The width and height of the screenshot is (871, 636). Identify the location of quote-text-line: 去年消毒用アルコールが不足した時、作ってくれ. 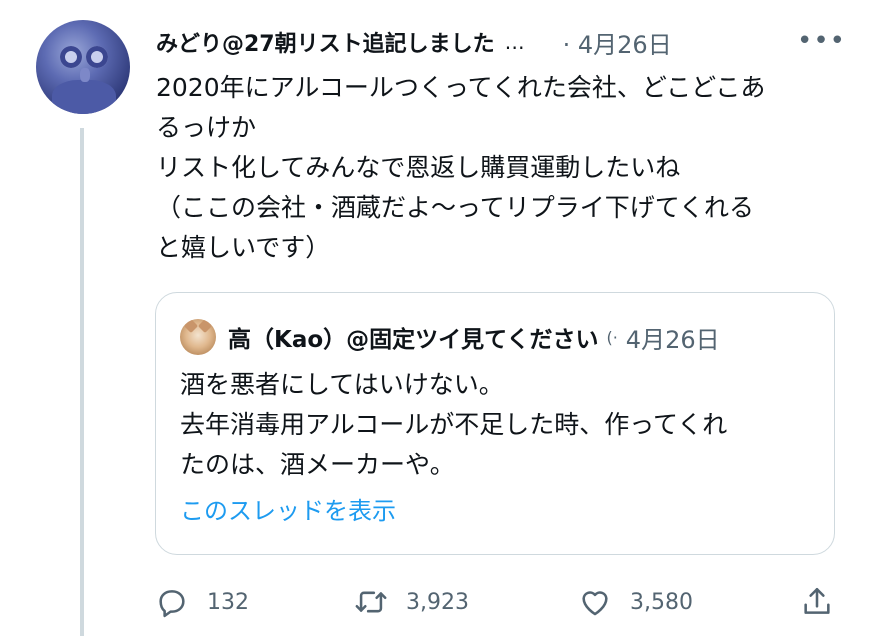
(454, 424).